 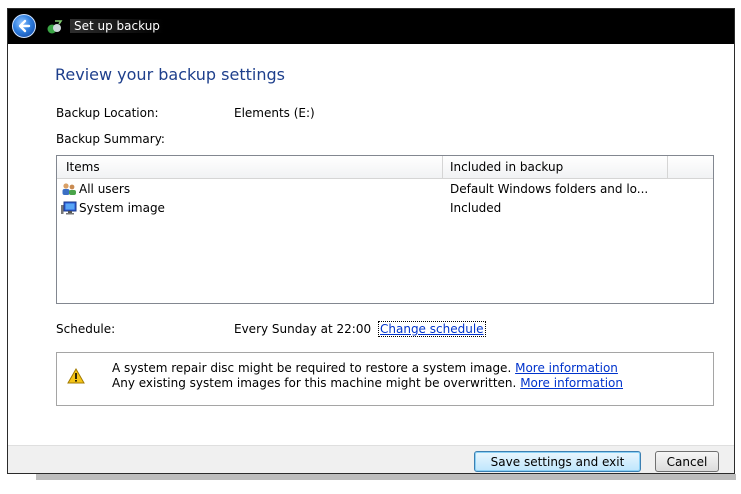 I want to click on back-arrow-icon, so click(x=24, y=26).